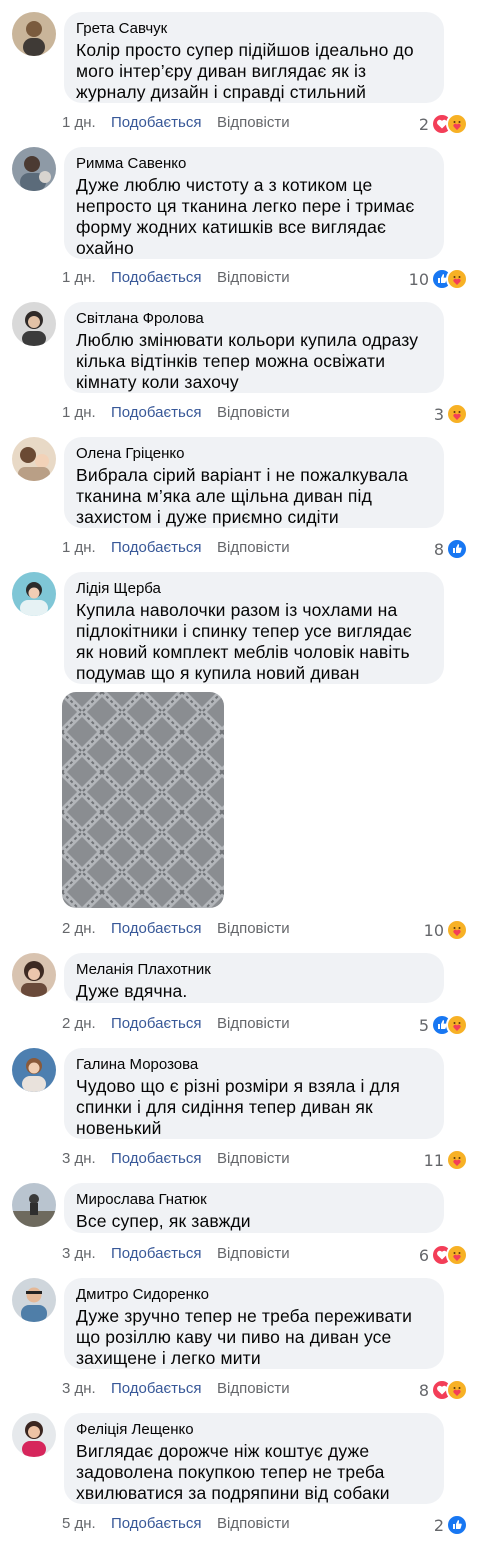 The width and height of the screenshot is (480, 1545). Describe the element at coordinates (433, 1160) in the screenshot. I see `reaction-count: 11` at that location.